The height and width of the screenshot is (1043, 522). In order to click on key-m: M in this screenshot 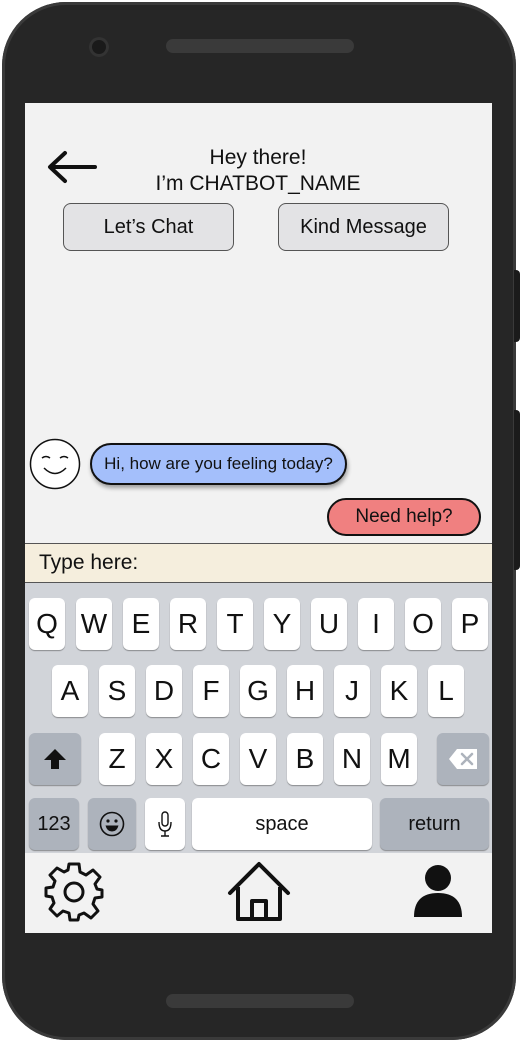, I will do `click(399, 759)`.